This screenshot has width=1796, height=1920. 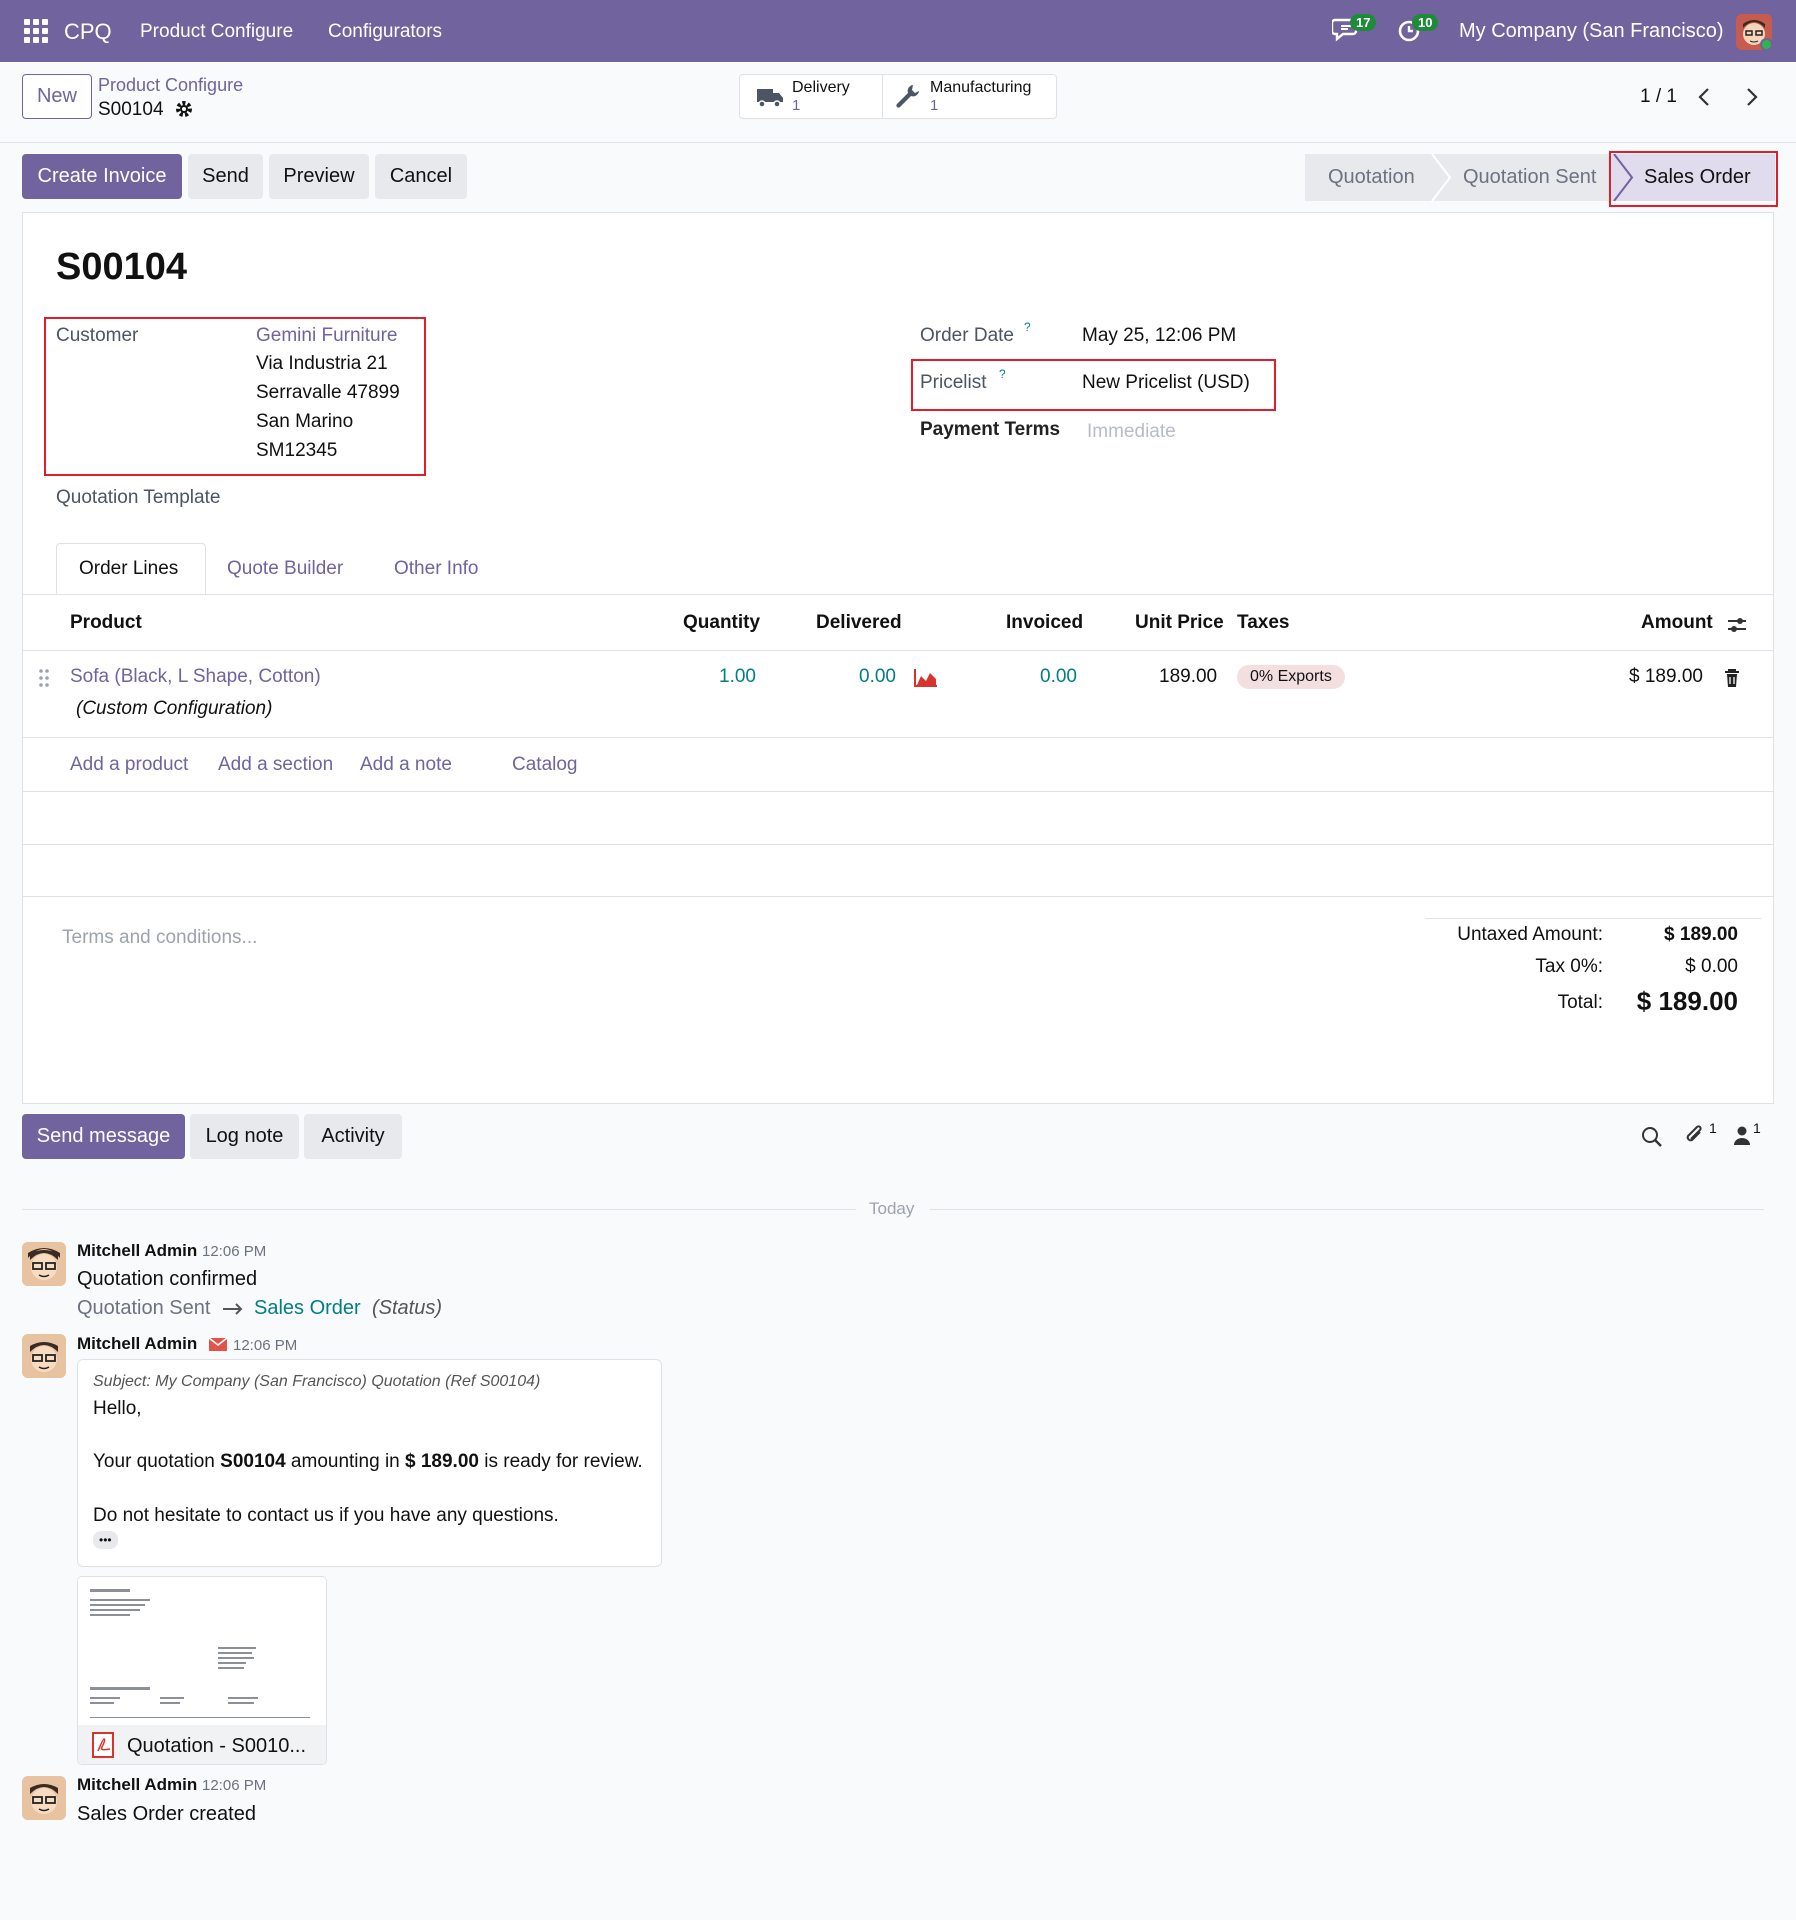 I want to click on tab-other-info: Other Info, so click(x=436, y=569).